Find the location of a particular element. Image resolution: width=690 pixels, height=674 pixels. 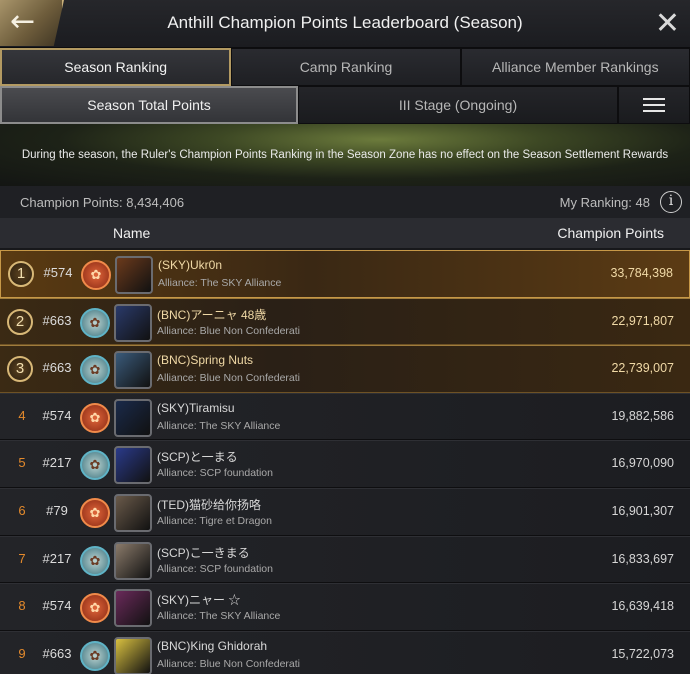

rank-number: 7 is located at coordinates (22, 558).